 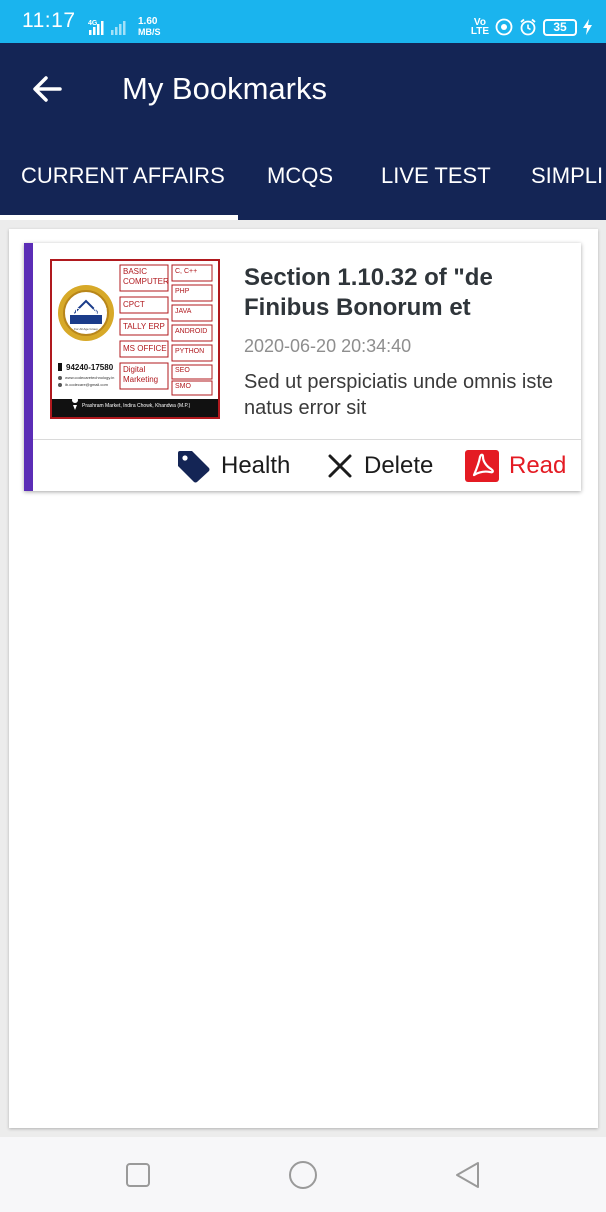 I want to click on app-bar: My Bookmarks, so click(x=303, y=88).